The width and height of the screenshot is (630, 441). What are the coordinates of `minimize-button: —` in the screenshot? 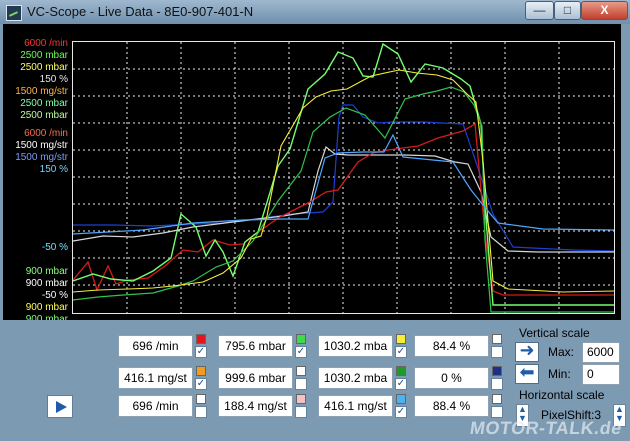 It's located at (539, 10).